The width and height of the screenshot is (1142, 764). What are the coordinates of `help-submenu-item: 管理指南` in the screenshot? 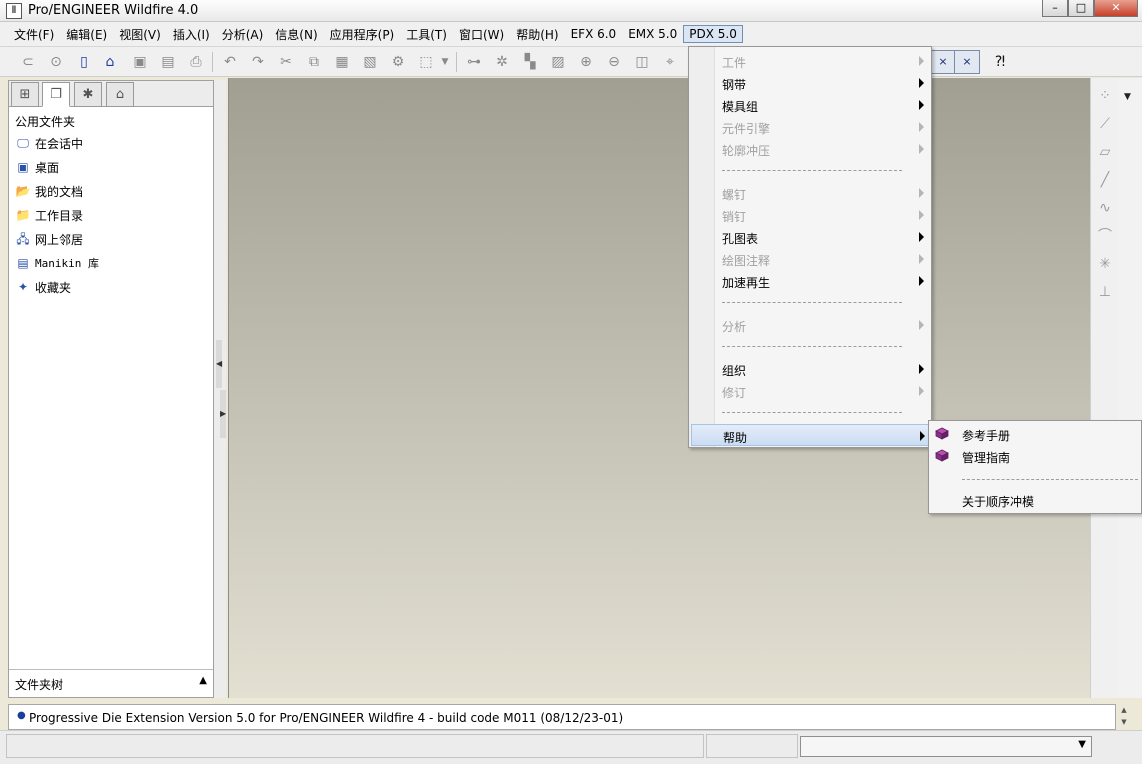 It's located at (1036, 456).